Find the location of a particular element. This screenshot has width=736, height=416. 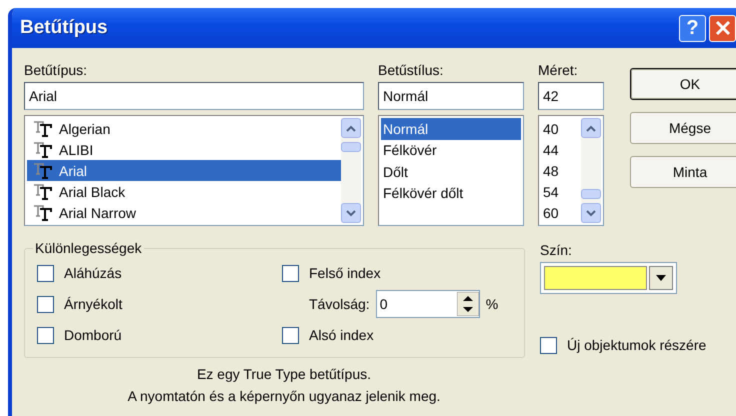

help-button: ? is located at coordinates (692, 28).